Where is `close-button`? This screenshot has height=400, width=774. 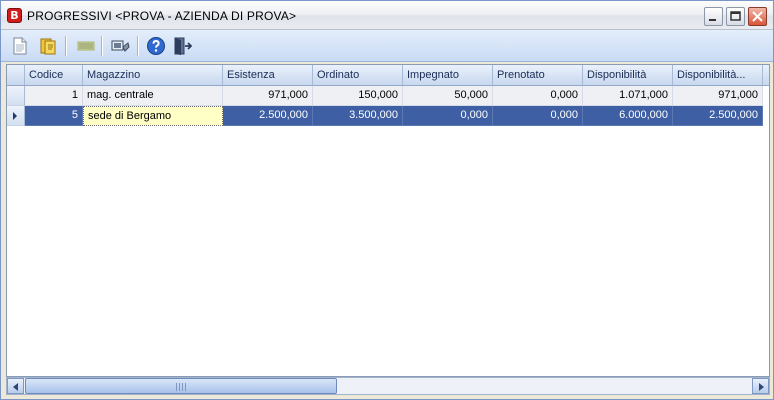 close-button is located at coordinates (757, 16).